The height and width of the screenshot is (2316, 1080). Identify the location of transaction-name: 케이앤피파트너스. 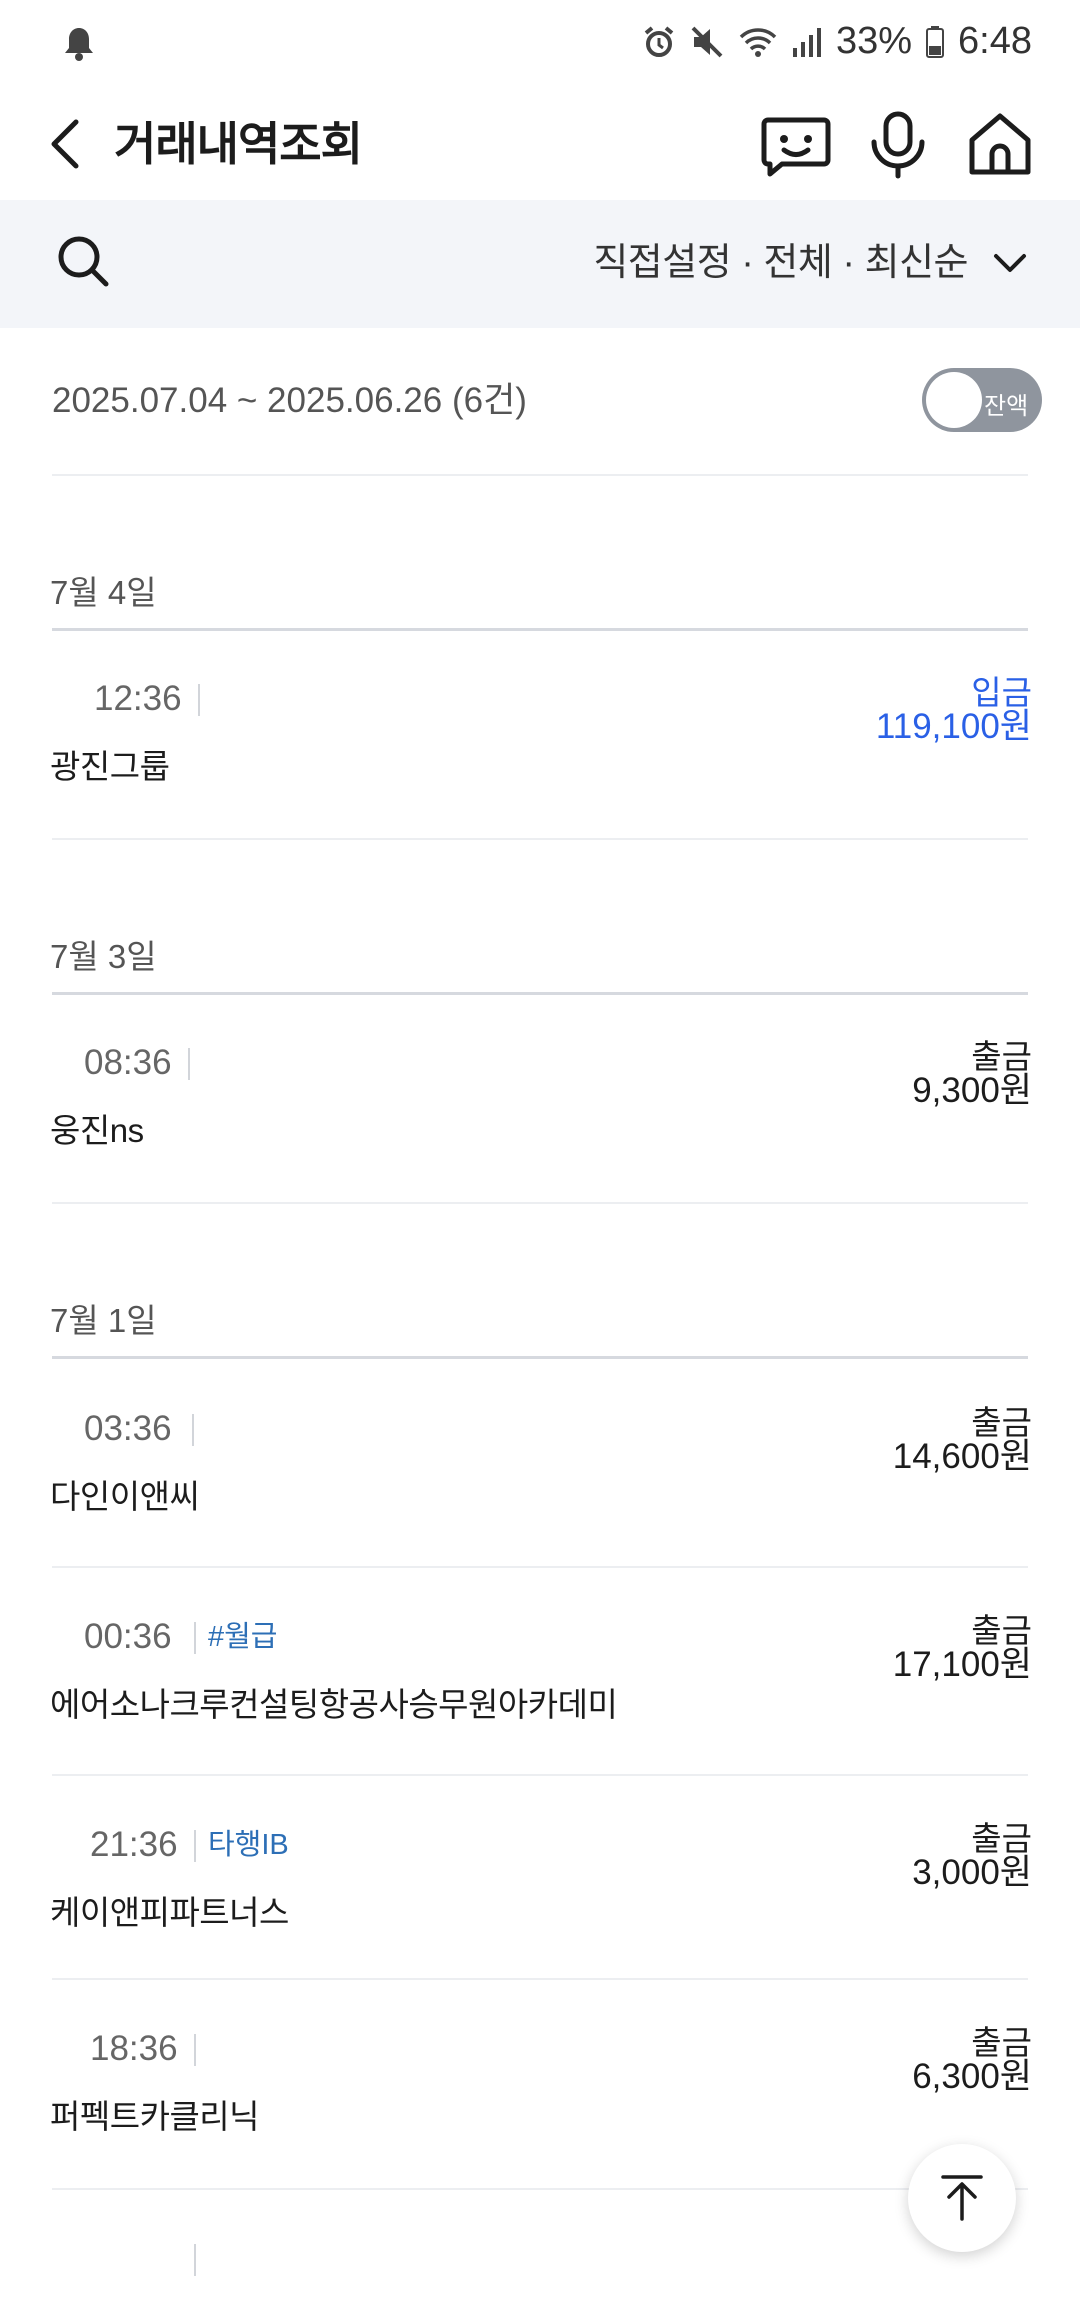
(169, 1912).